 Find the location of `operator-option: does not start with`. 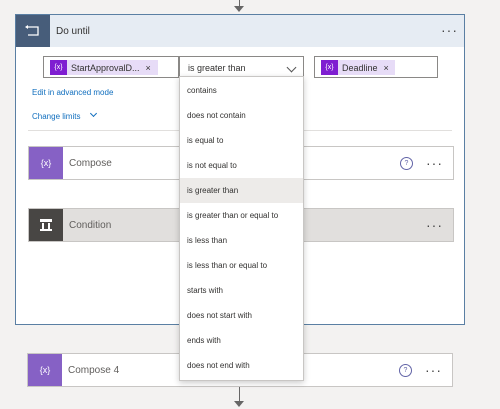

operator-option: does not start with is located at coordinates (241, 315).